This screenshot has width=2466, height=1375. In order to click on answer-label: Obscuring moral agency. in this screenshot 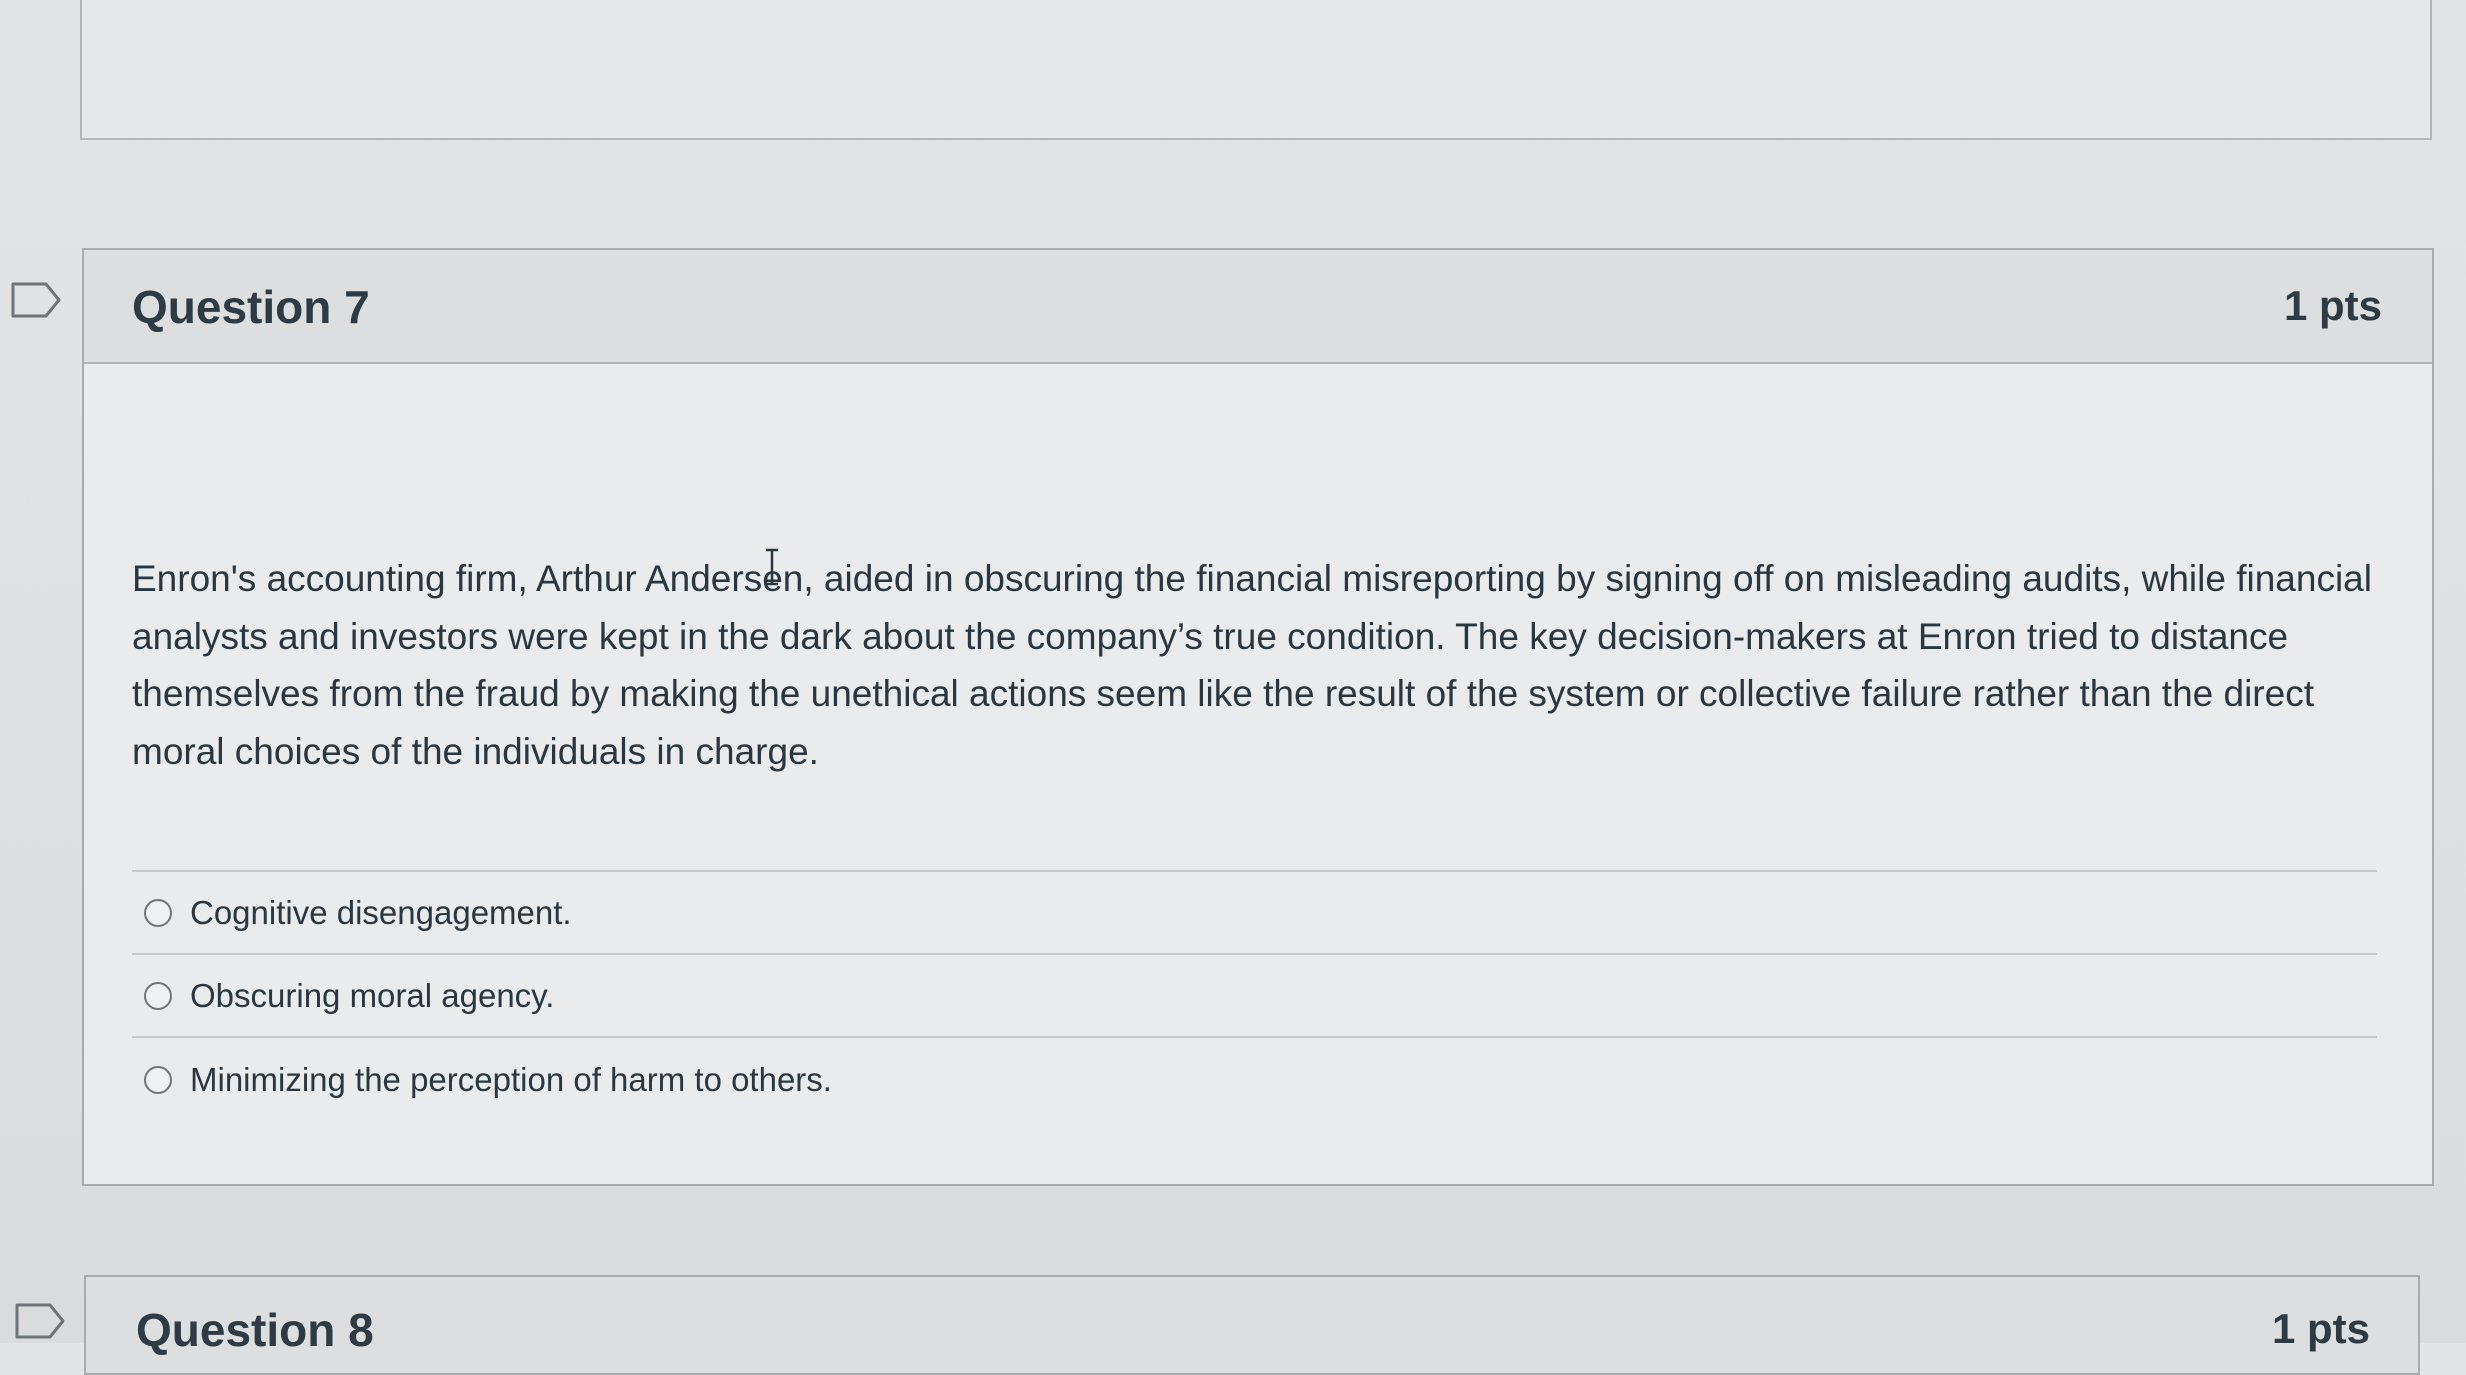, I will do `click(372, 996)`.